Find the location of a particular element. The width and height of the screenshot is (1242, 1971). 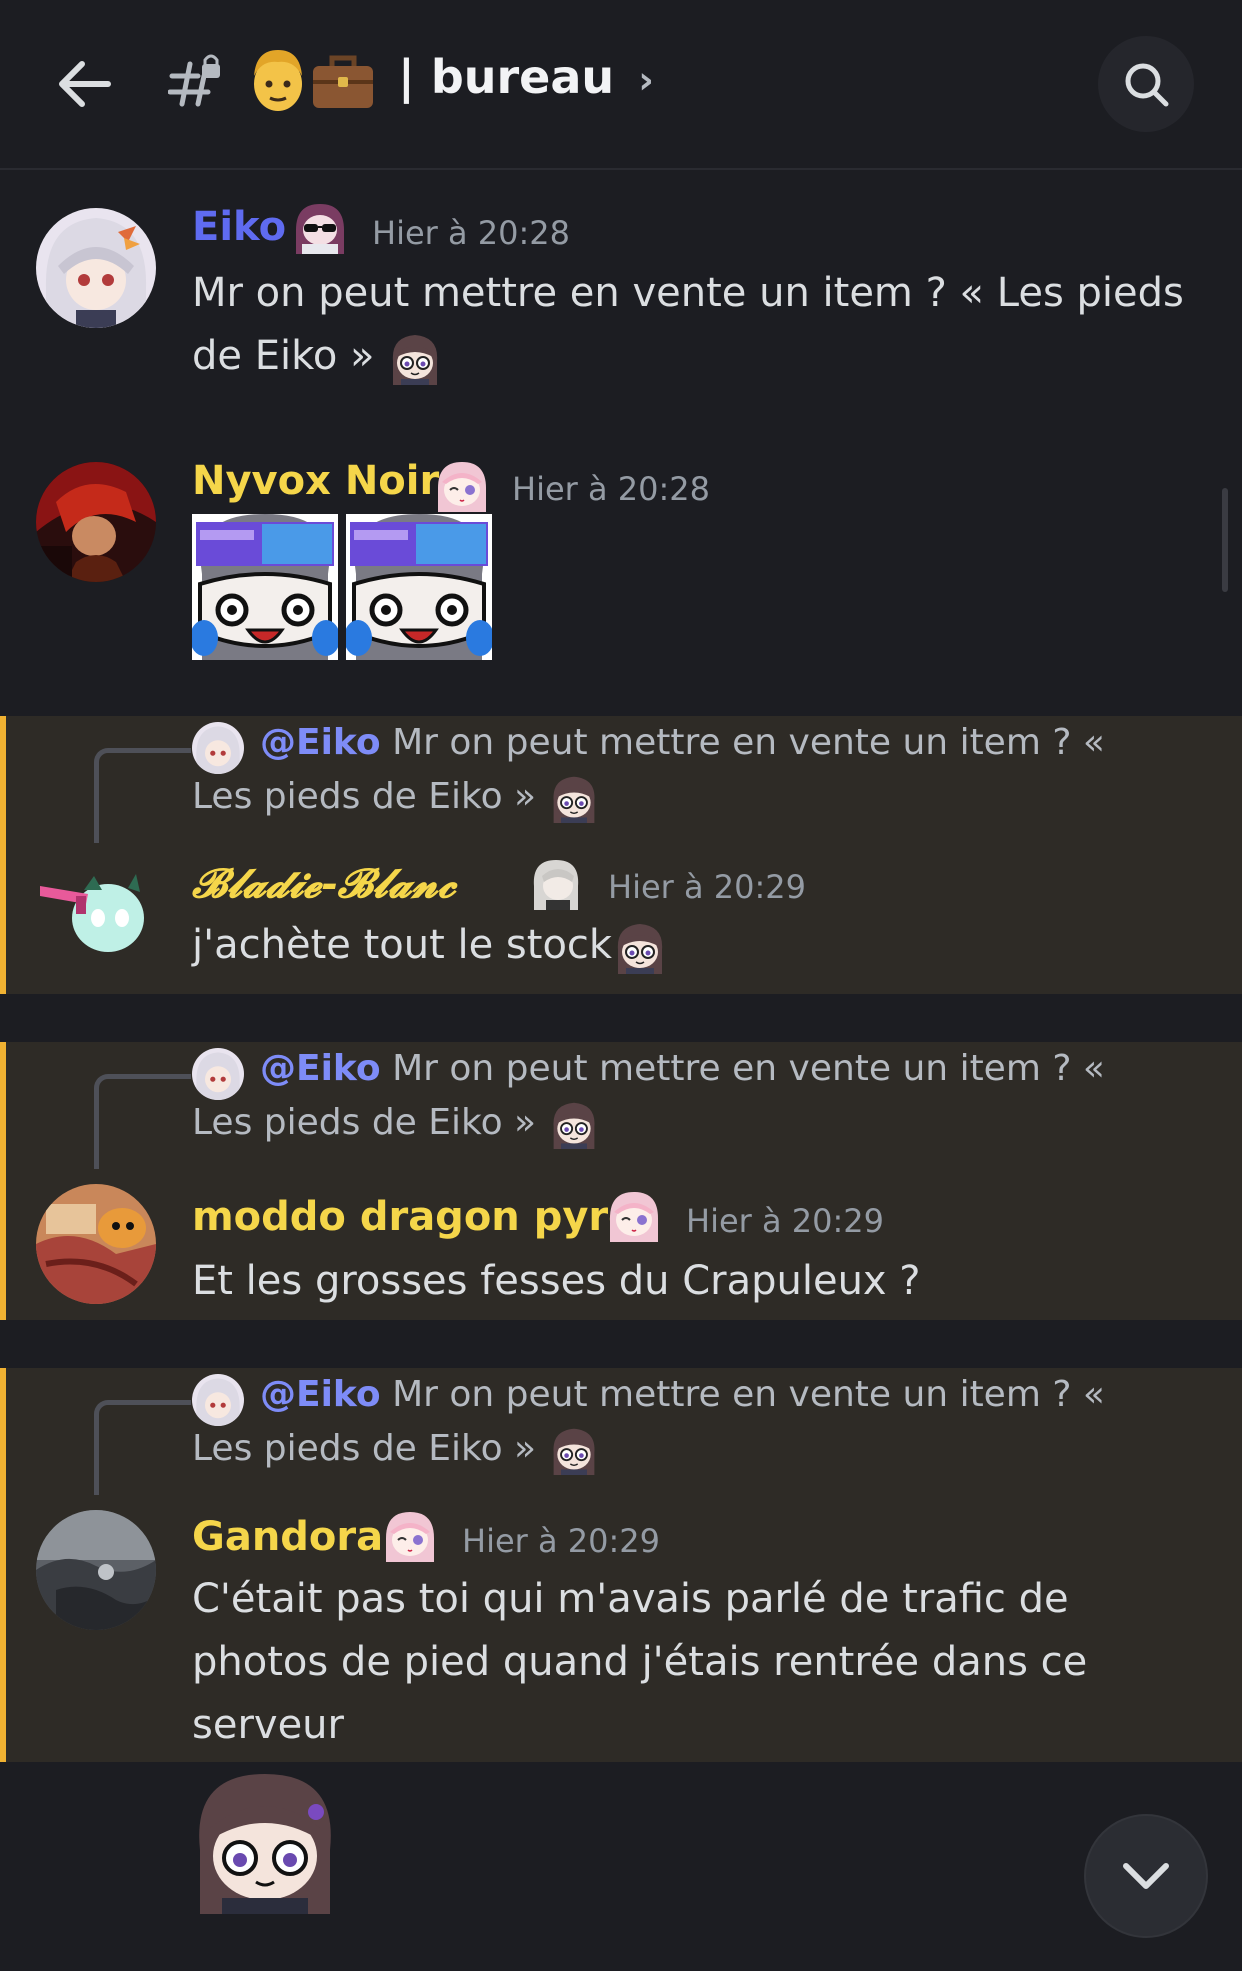

back-button is located at coordinates (84, 84).